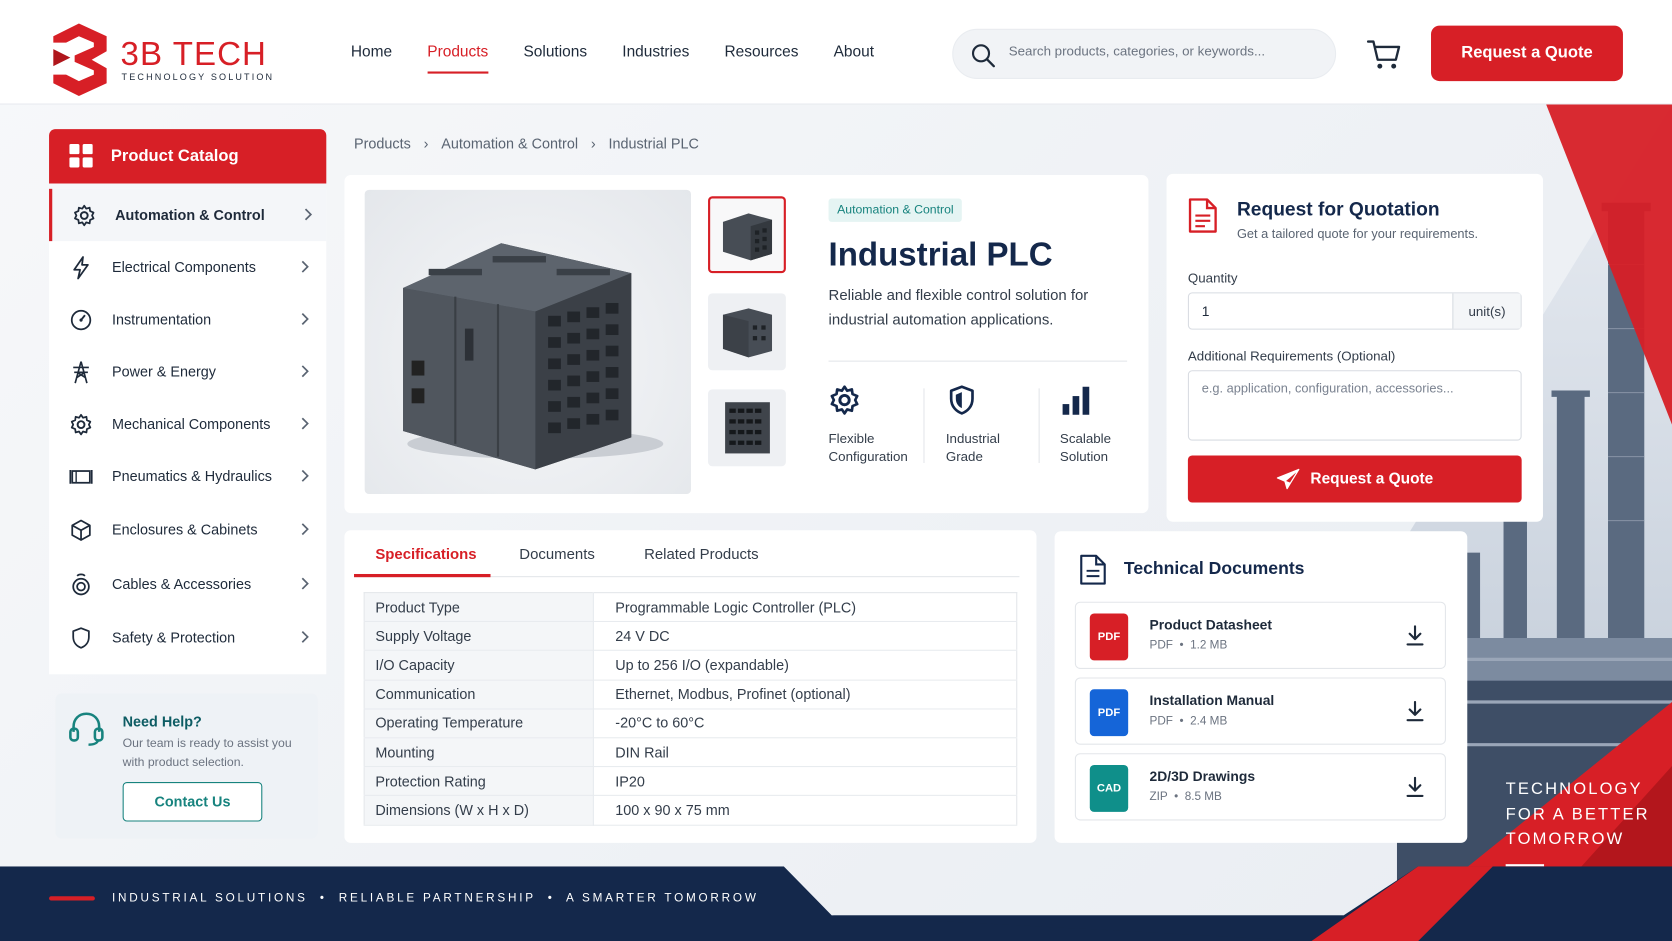 The image size is (1672, 941). I want to click on sidebar-item-instrumentation: Instrumentation, so click(187, 319).